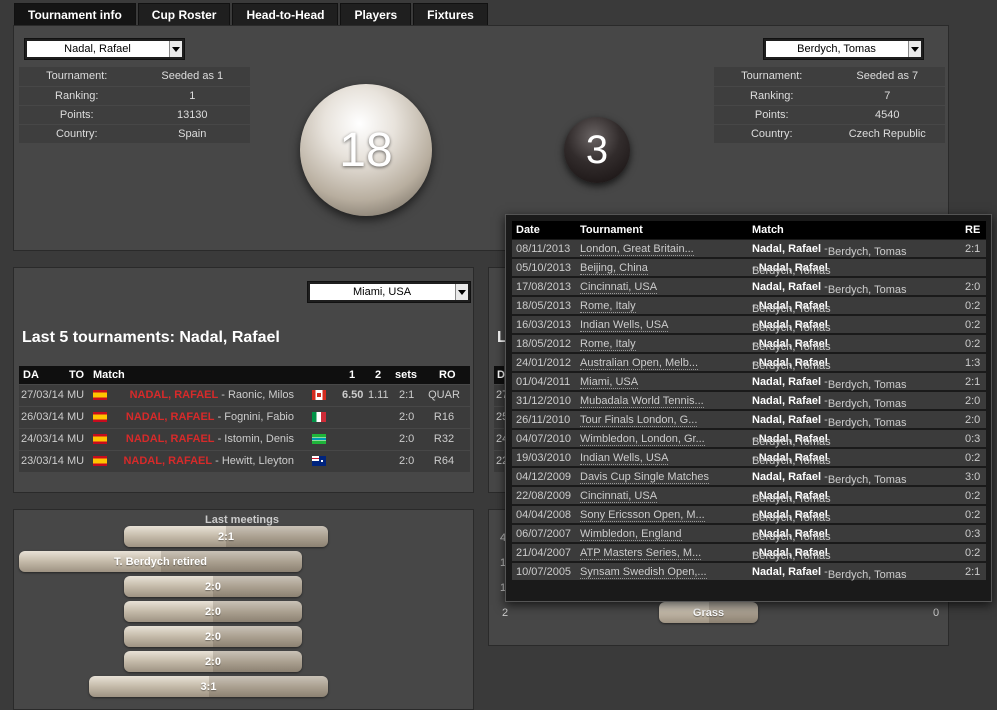 This screenshot has height=710, width=997. Describe the element at coordinates (973, 439) in the screenshot. I see `h2h-result: 0:3` at that location.